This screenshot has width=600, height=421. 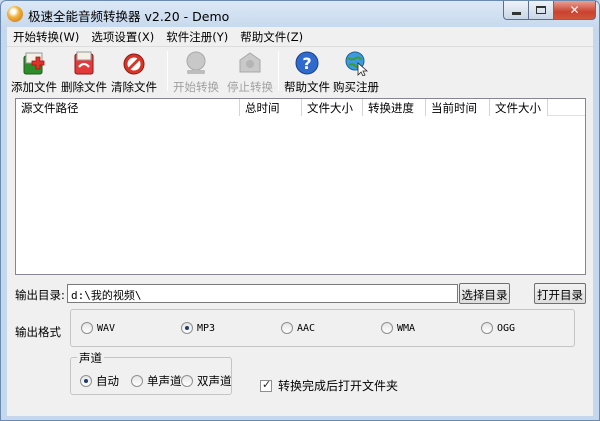 I want to click on help-icon: ?, so click(x=307, y=63).